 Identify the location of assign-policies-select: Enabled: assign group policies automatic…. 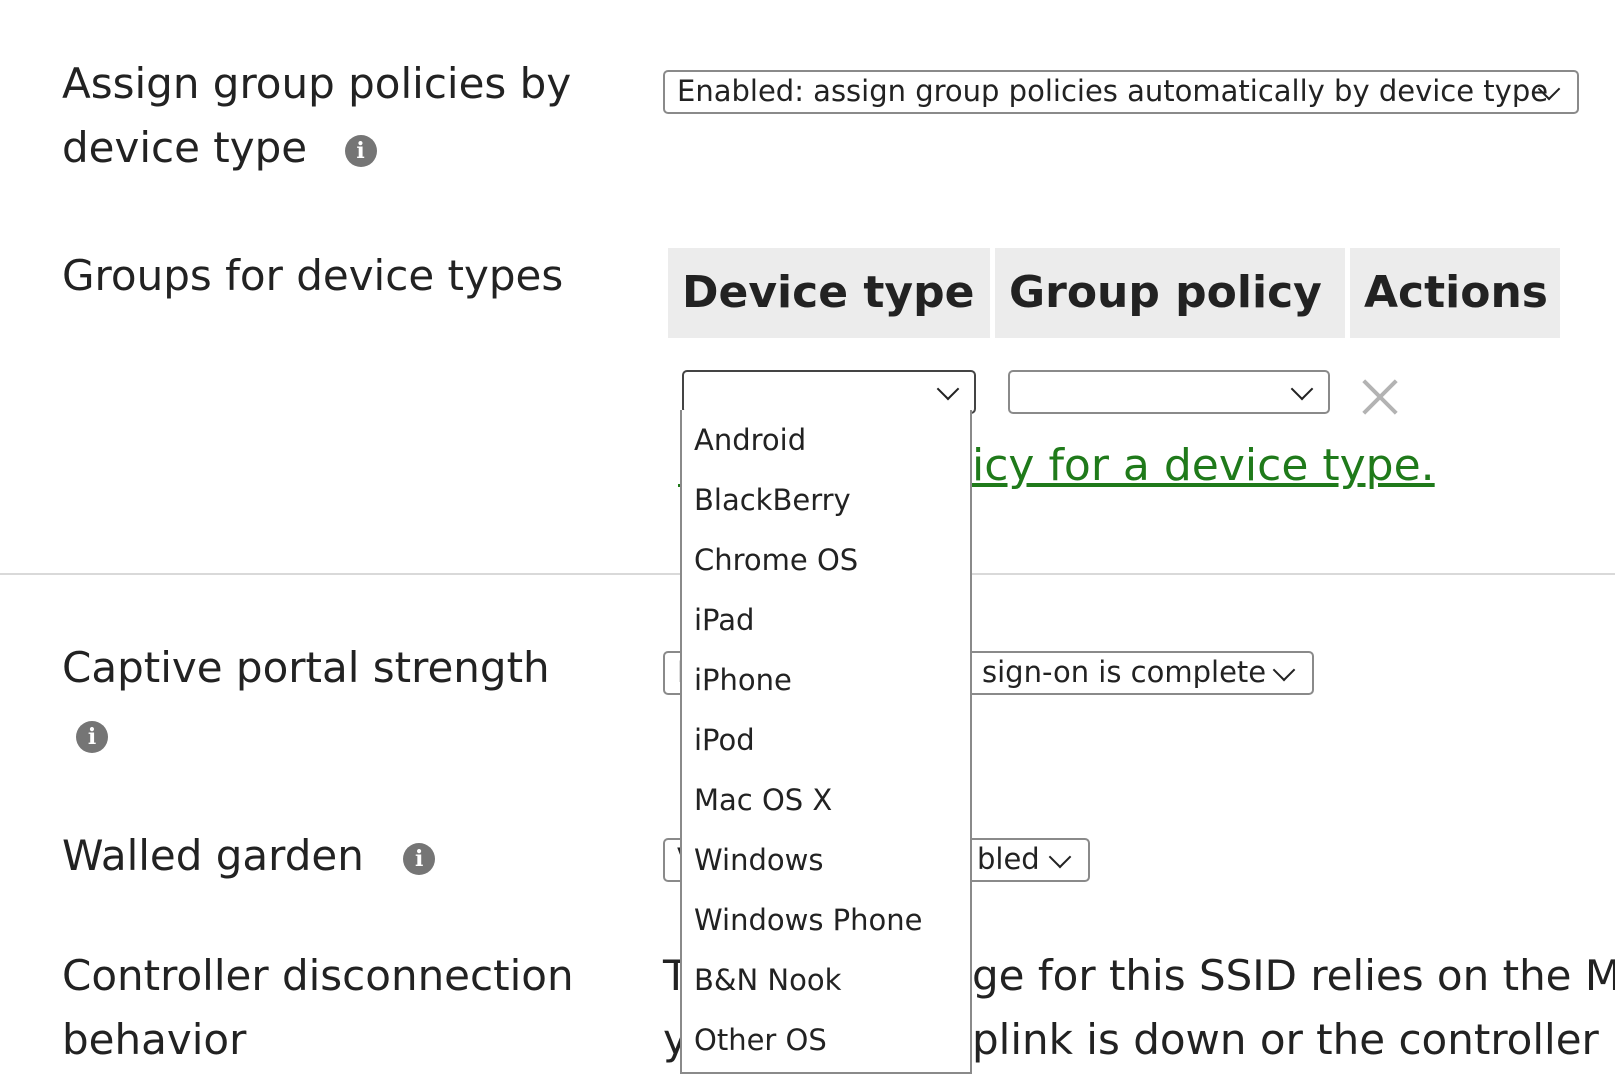
(1121, 92).